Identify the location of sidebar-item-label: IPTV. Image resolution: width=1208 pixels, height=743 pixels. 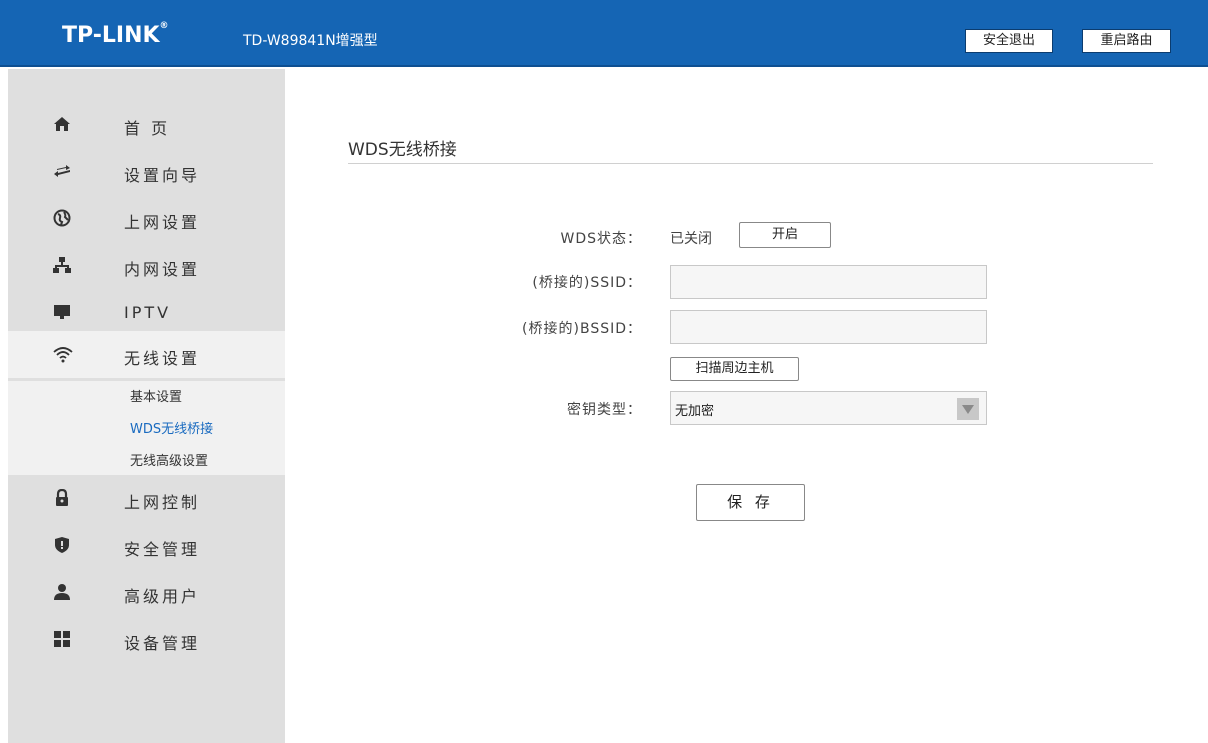
(148, 312).